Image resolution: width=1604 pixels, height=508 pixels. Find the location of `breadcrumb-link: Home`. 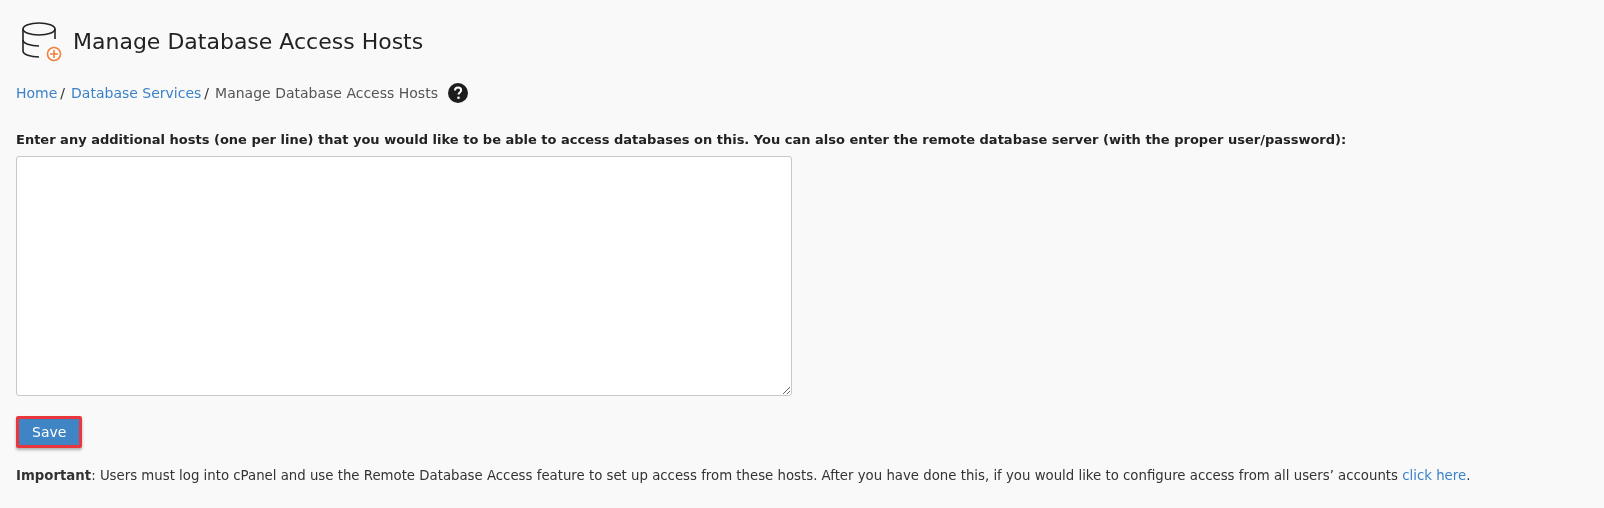

breadcrumb-link: Home is located at coordinates (37, 93).